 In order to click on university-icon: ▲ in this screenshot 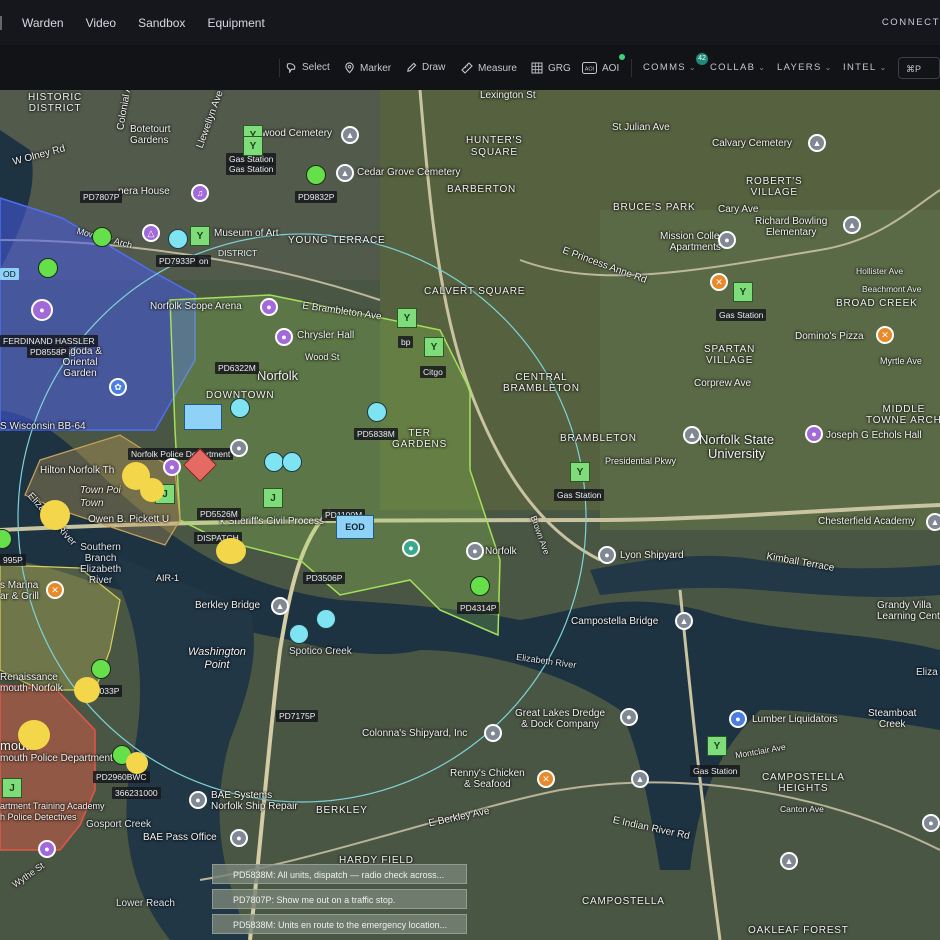, I will do `click(692, 435)`.